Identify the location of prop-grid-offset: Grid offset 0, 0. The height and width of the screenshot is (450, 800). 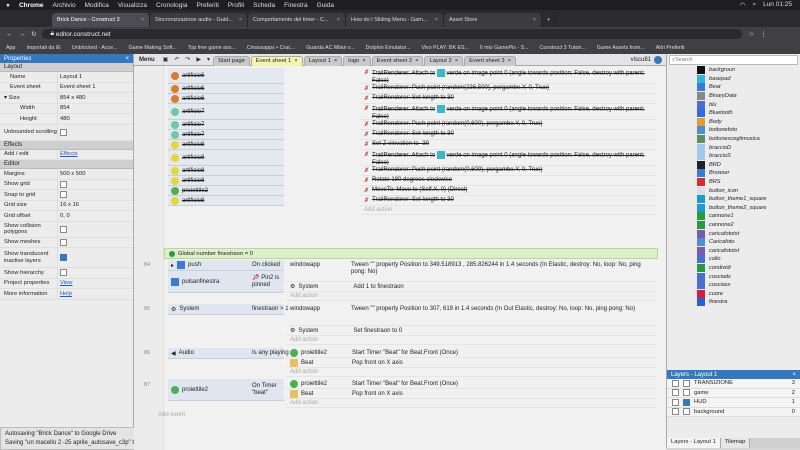
(66, 216).